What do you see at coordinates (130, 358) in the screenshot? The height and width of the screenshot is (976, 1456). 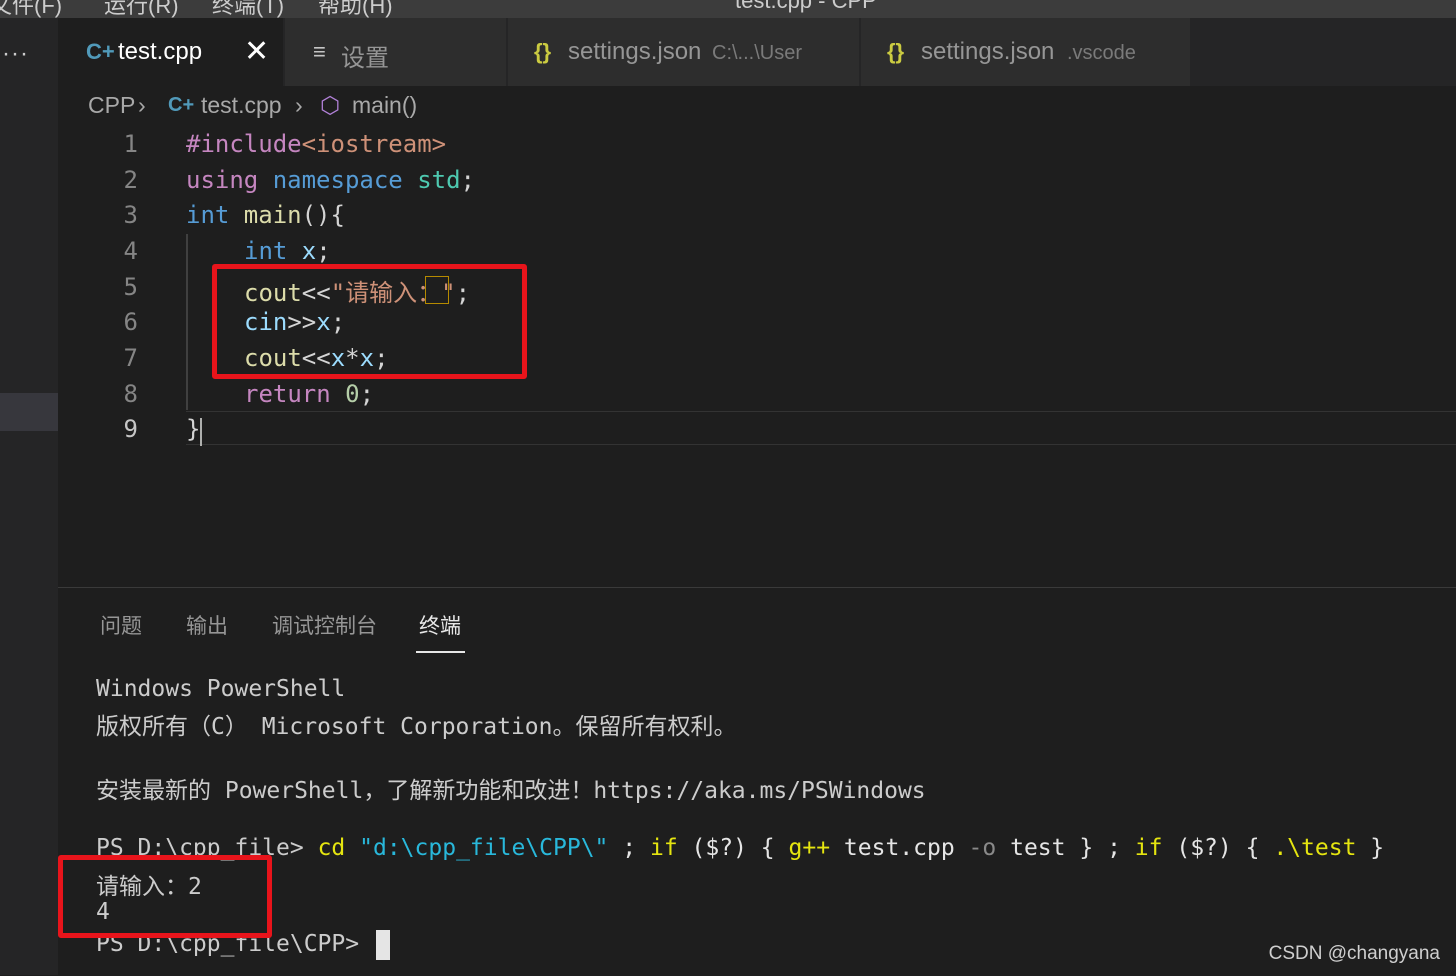 I see `line-number: 7` at bounding box center [130, 358].